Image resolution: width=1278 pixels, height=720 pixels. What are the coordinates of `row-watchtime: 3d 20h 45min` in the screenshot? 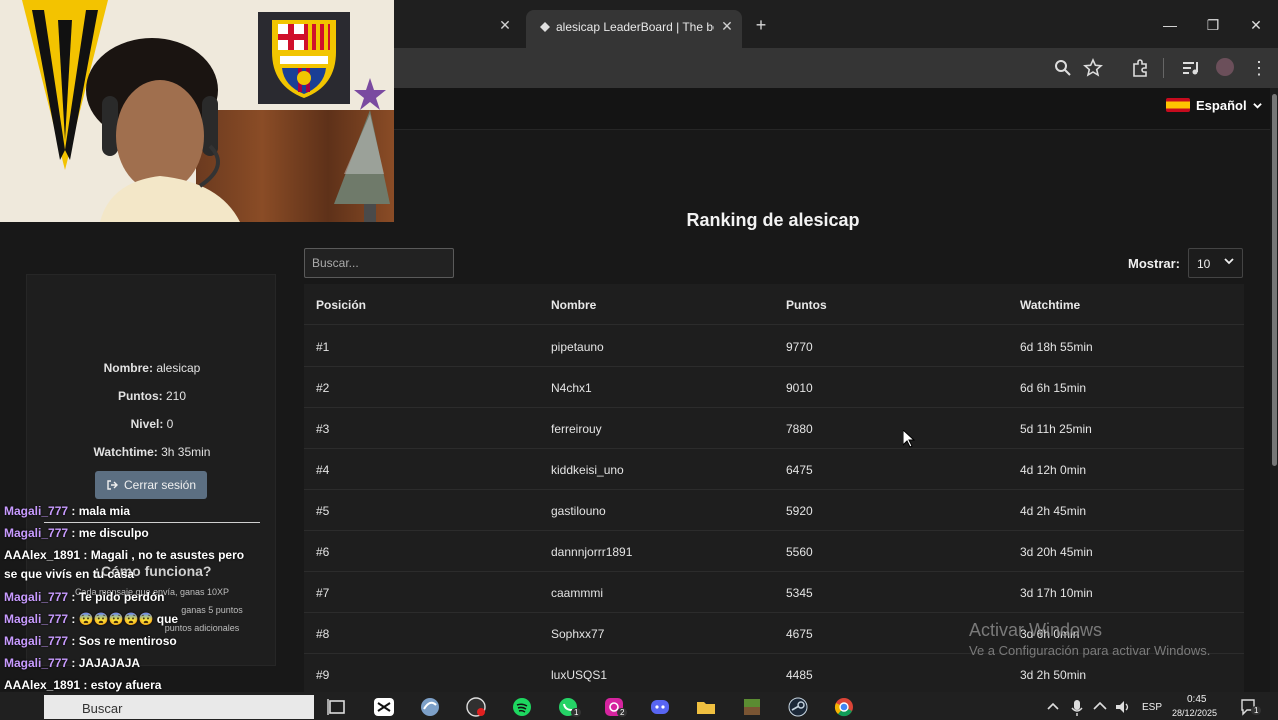 It's located at (1056, 552).